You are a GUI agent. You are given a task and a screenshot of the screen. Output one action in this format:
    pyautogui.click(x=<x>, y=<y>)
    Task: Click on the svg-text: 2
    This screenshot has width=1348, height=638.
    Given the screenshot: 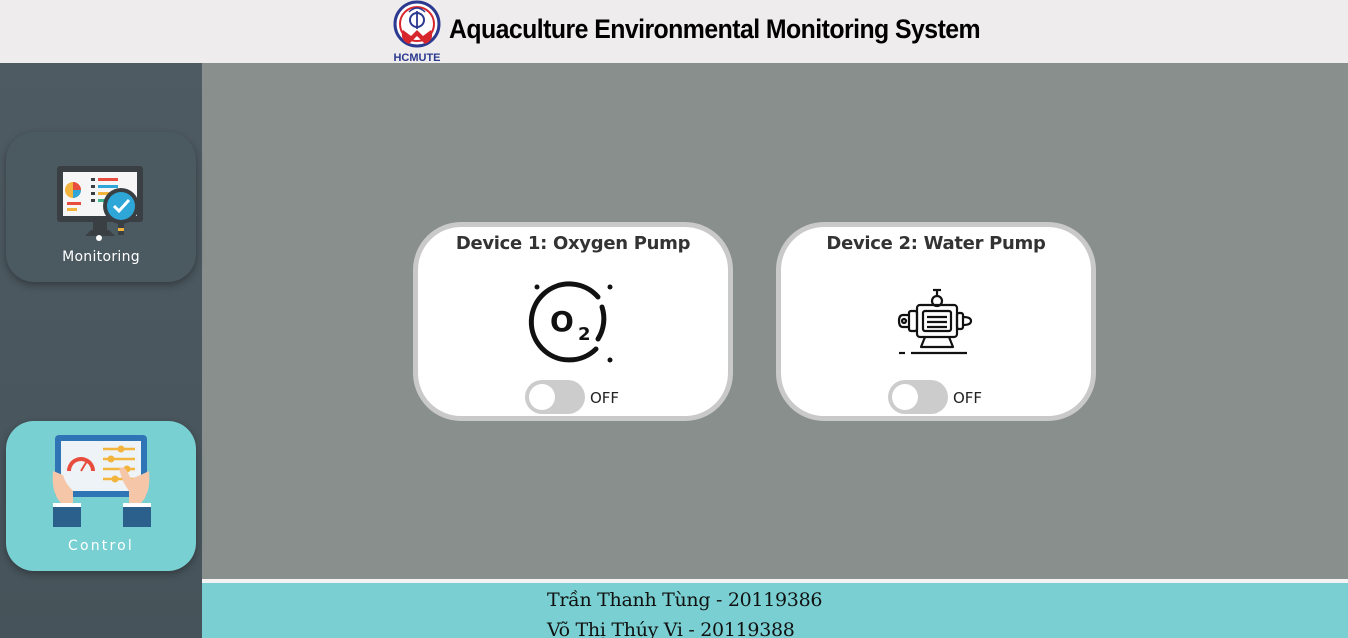 What is the action you would take?
    pyautogui.click(x=584, y=334)
    